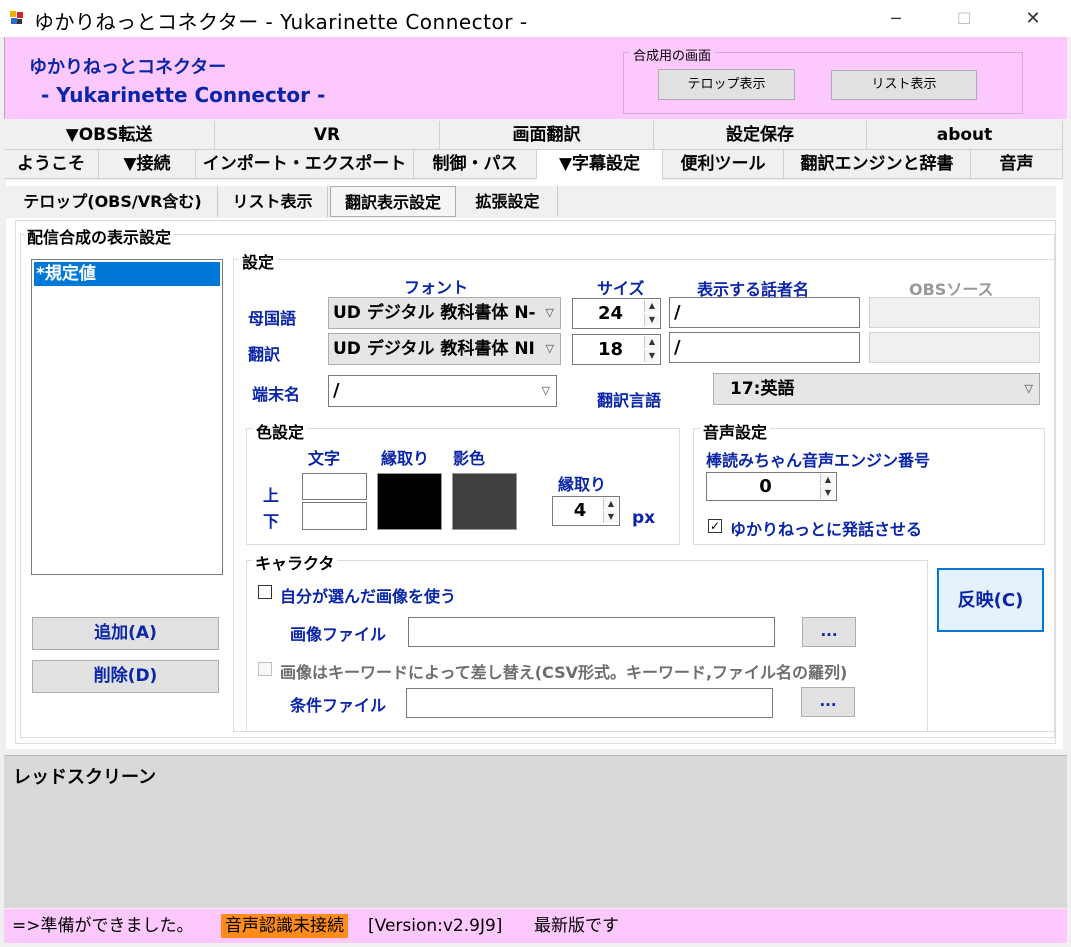  Describe the element at coordinates (469, 458) in the screenshot. I see `shadow-color-header: 影色` at that location.